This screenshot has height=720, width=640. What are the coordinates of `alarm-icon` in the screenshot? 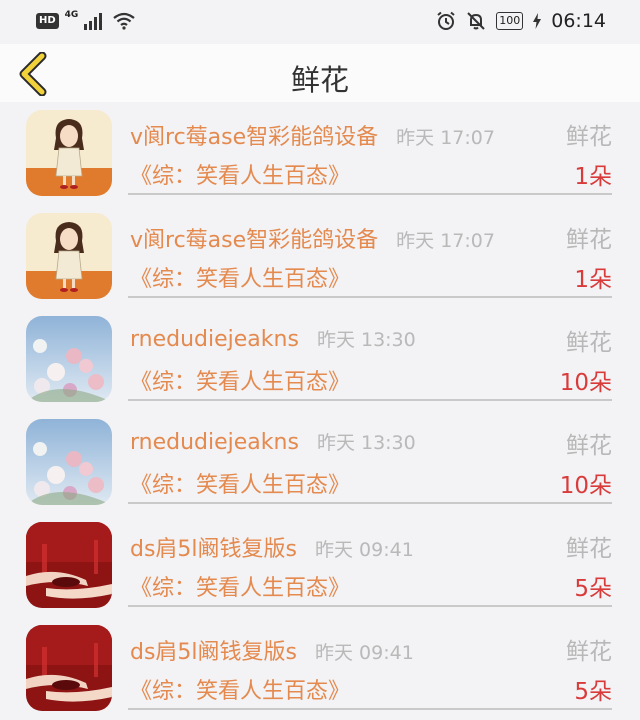 It's located at (446, 20).